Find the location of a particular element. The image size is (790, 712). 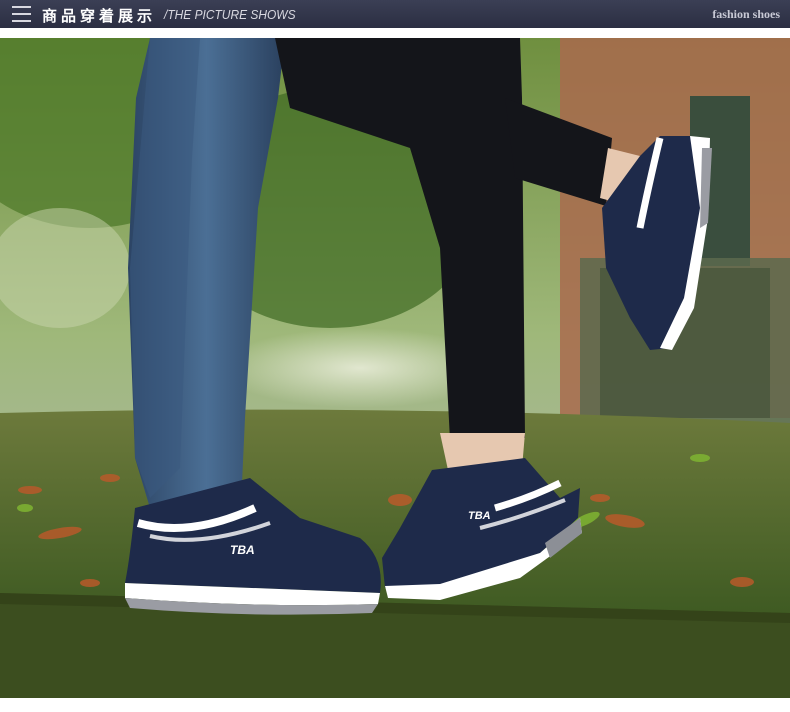

header-bar: 商品穿着展示 /THE PICTURE SHOWS fashion shoes is located at coordinates (395, 14).